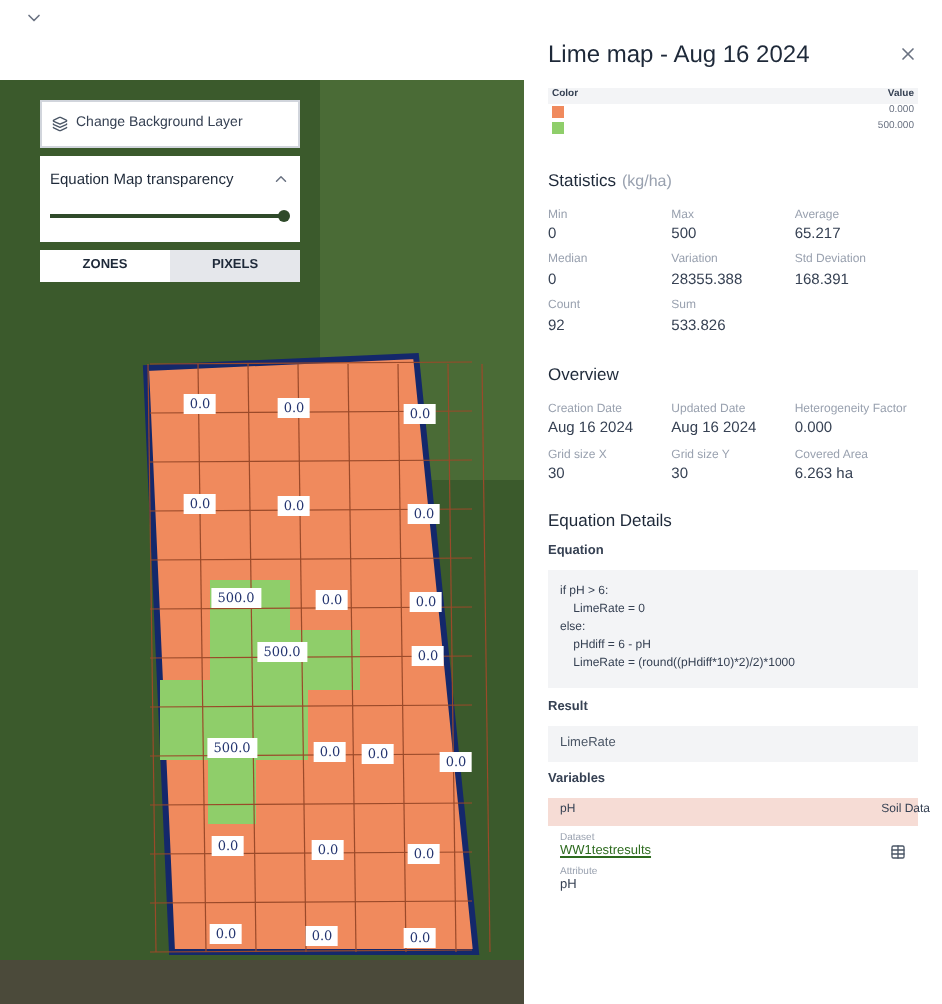  I want to click on slider-thumb, so click(284, 216).